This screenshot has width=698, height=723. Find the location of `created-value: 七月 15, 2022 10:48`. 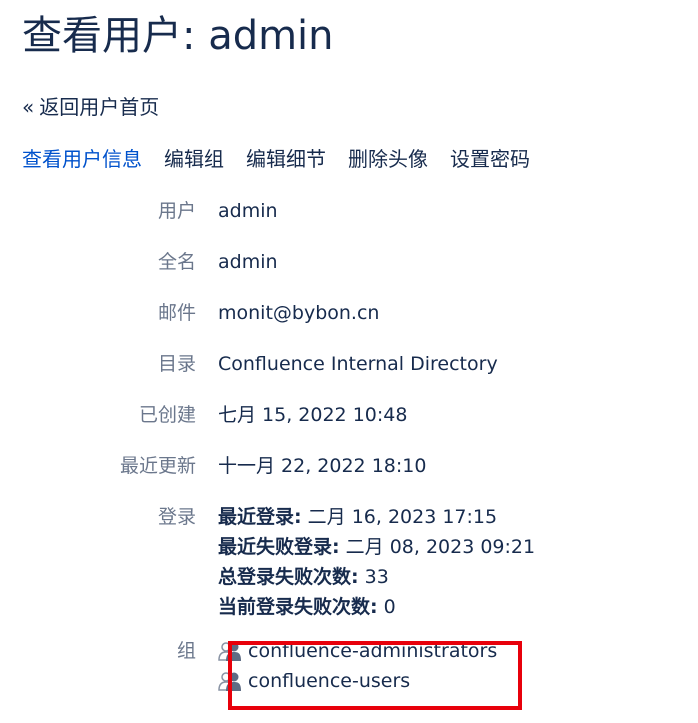

created-value: 七月 15, 2022 10:48 is located at coordinates (313, 415).